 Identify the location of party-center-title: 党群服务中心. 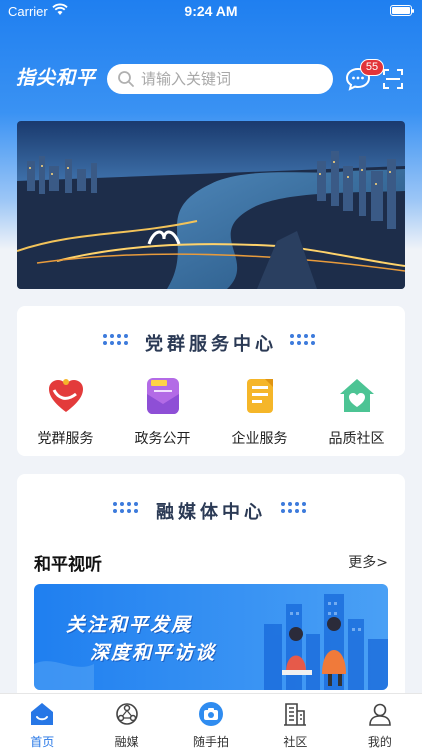
(211, 344).